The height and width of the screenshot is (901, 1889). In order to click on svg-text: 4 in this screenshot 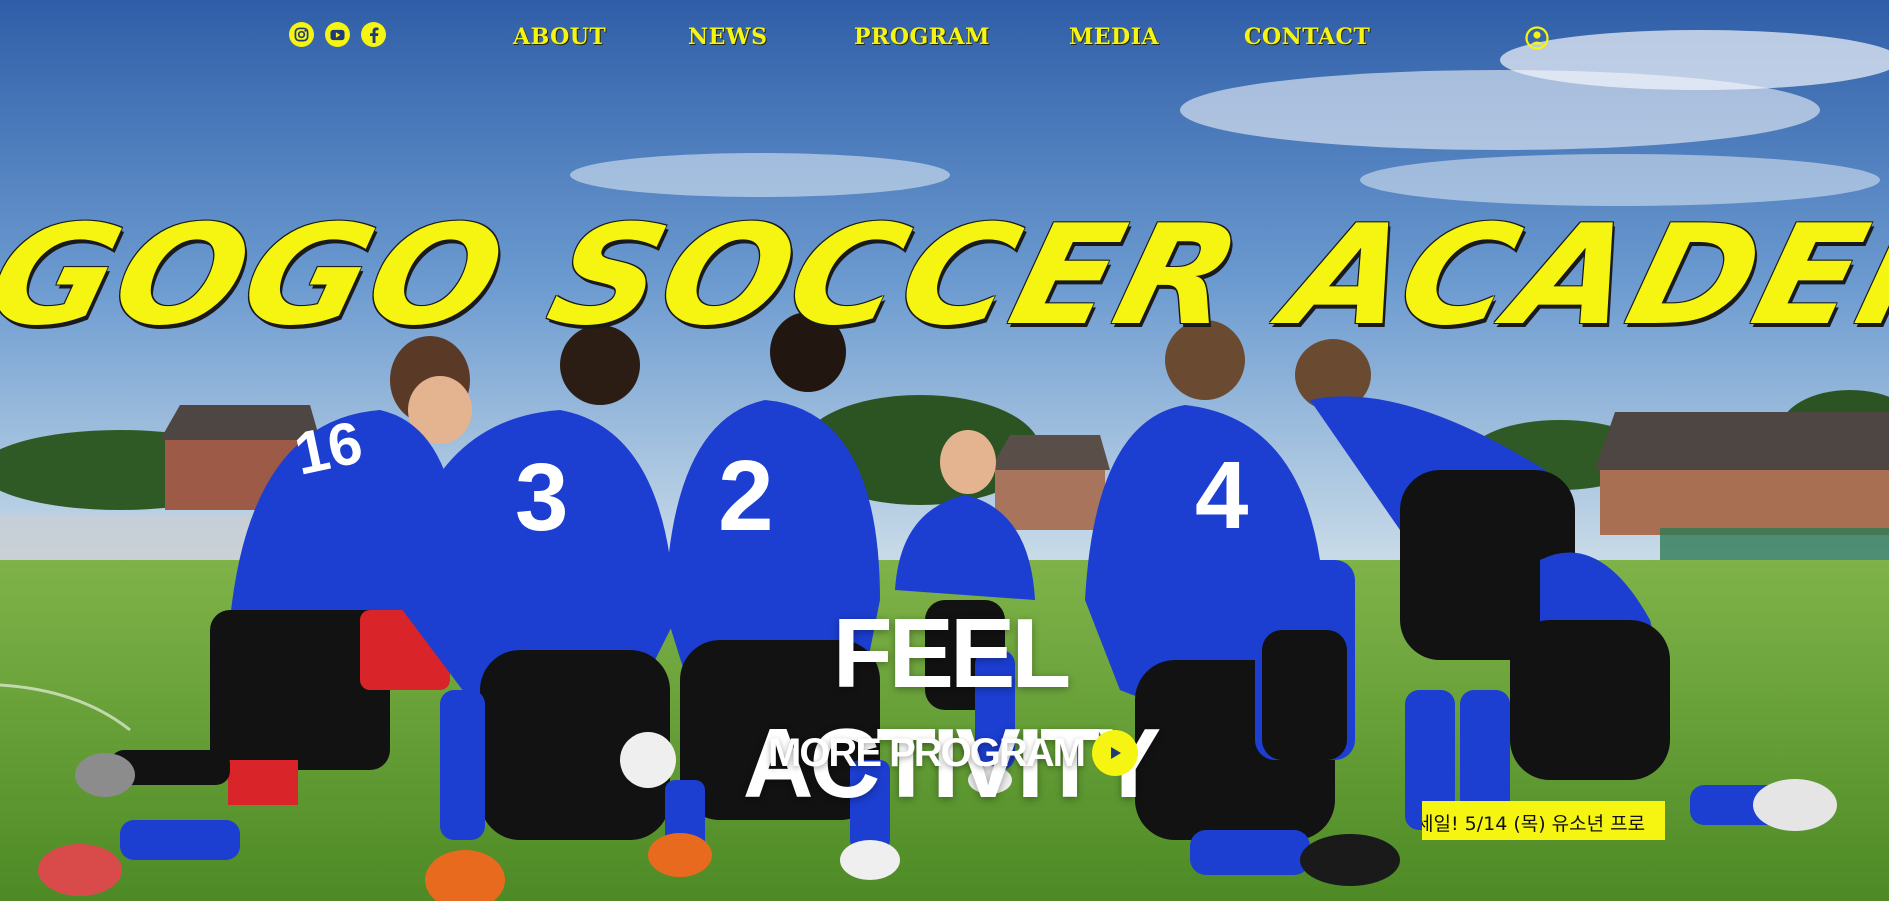, I will do `click(1221, 495)`.